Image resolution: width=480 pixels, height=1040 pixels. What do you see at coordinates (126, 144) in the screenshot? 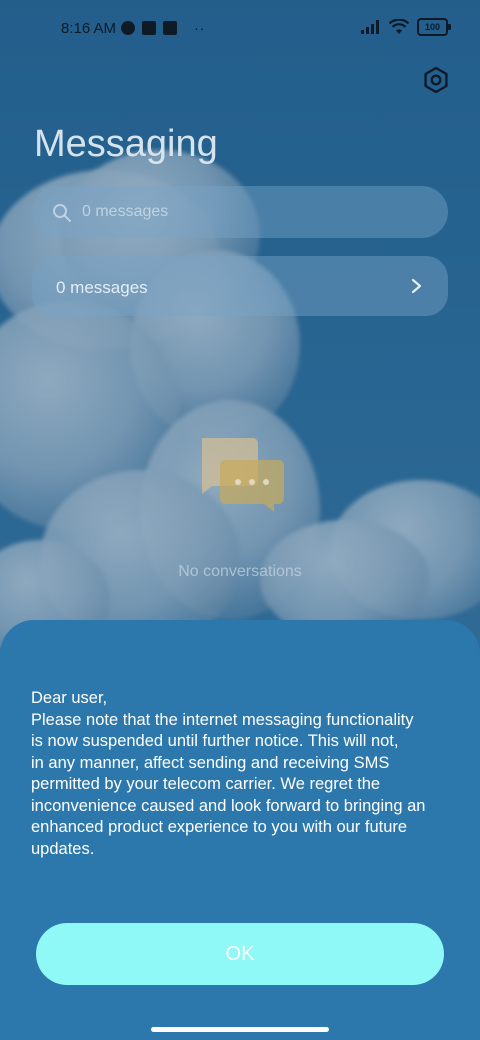
I see `page-title: Messaging` at bounding box center [126, 144].